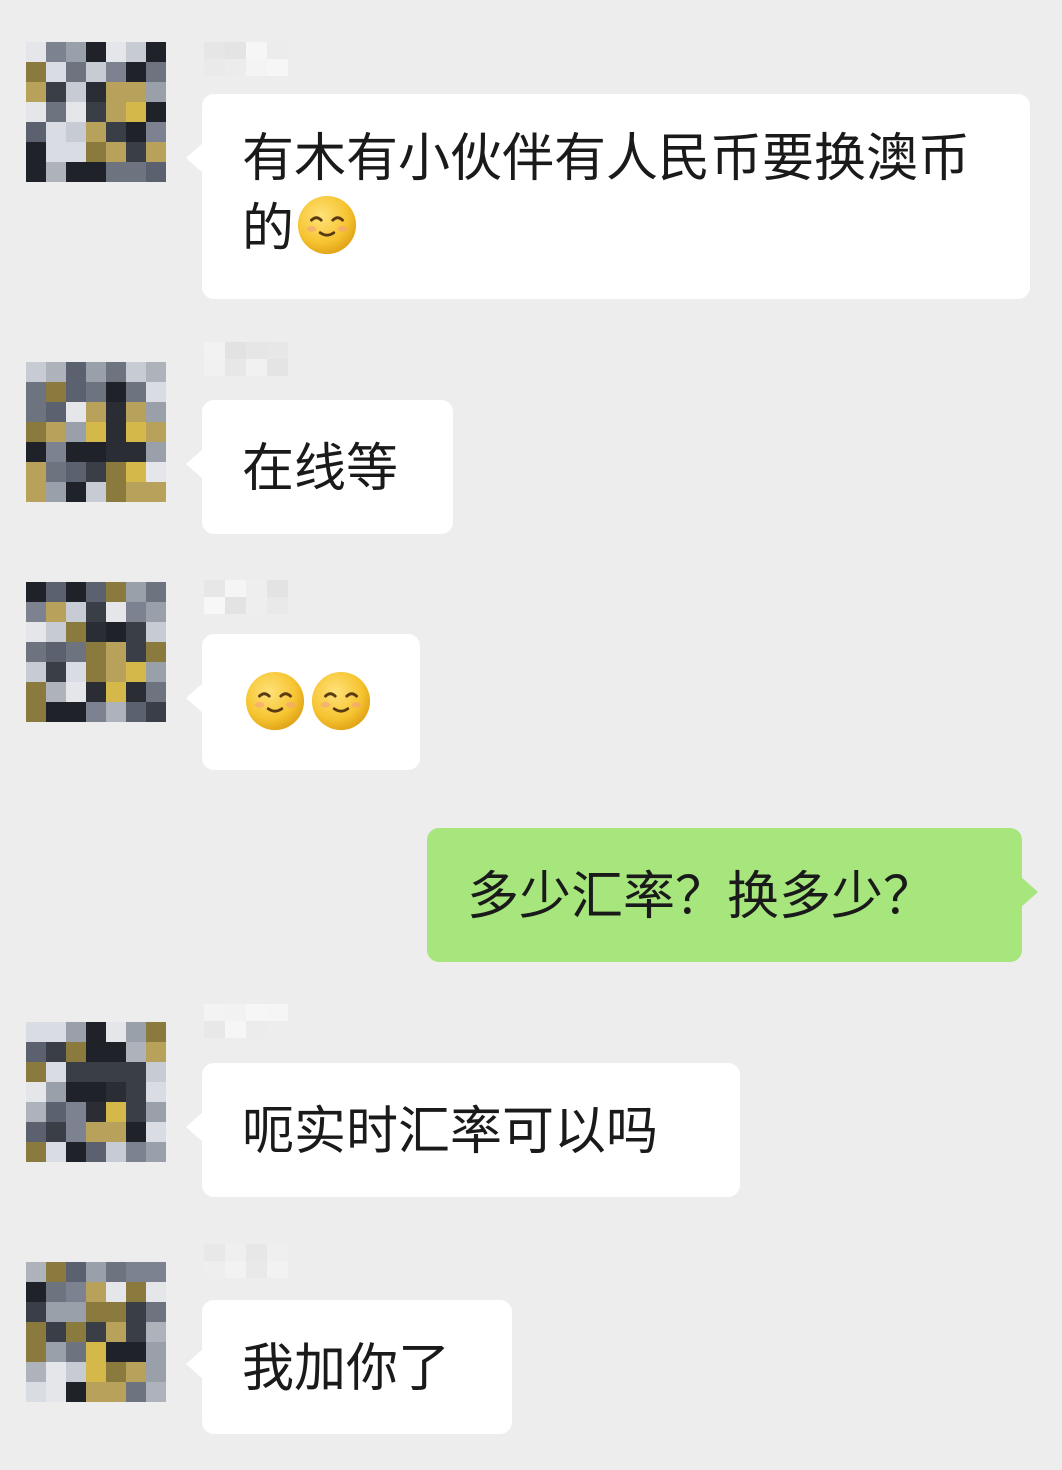 The width and height of the screenshot is (1062, 1470). Describe the element at coordinates (701, 897) in the screenshot. I see `message-text: 多少汇率？换多少？` at that location.